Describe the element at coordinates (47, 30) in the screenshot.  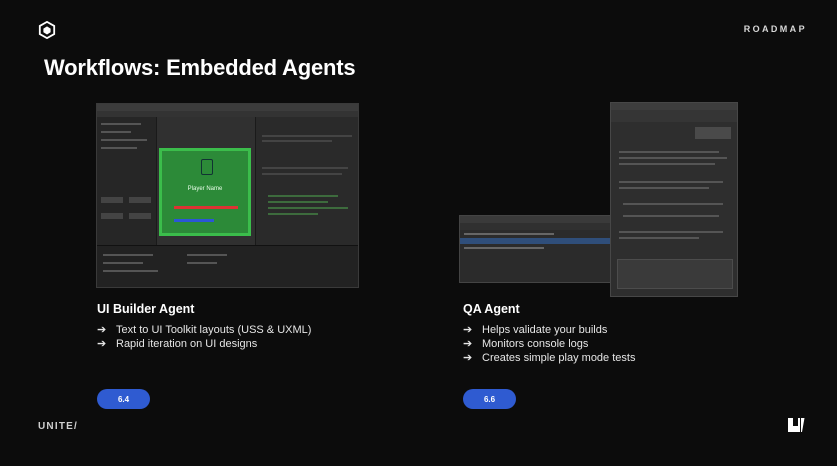
I see `unity-cube-icon` at that location.